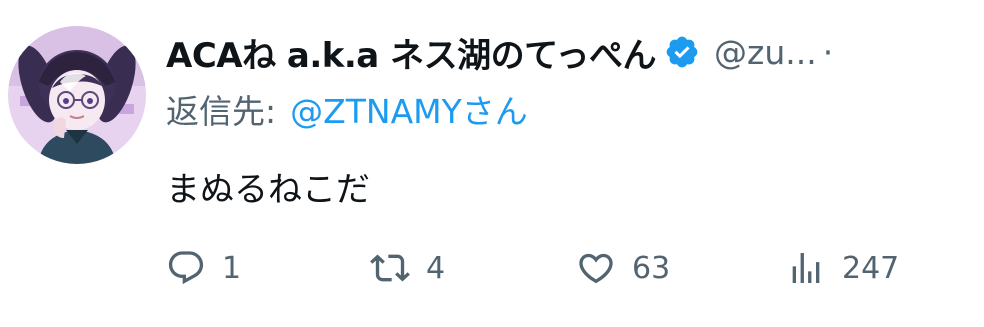 Image resolution: width=984 pixels, height=327 pixels. What do you see at coordinates (411, 52) in the screenshot?
I see `author-display-name: ACAね a.k.a ネス湖のてっぺん` at bounding box center [411, 52].